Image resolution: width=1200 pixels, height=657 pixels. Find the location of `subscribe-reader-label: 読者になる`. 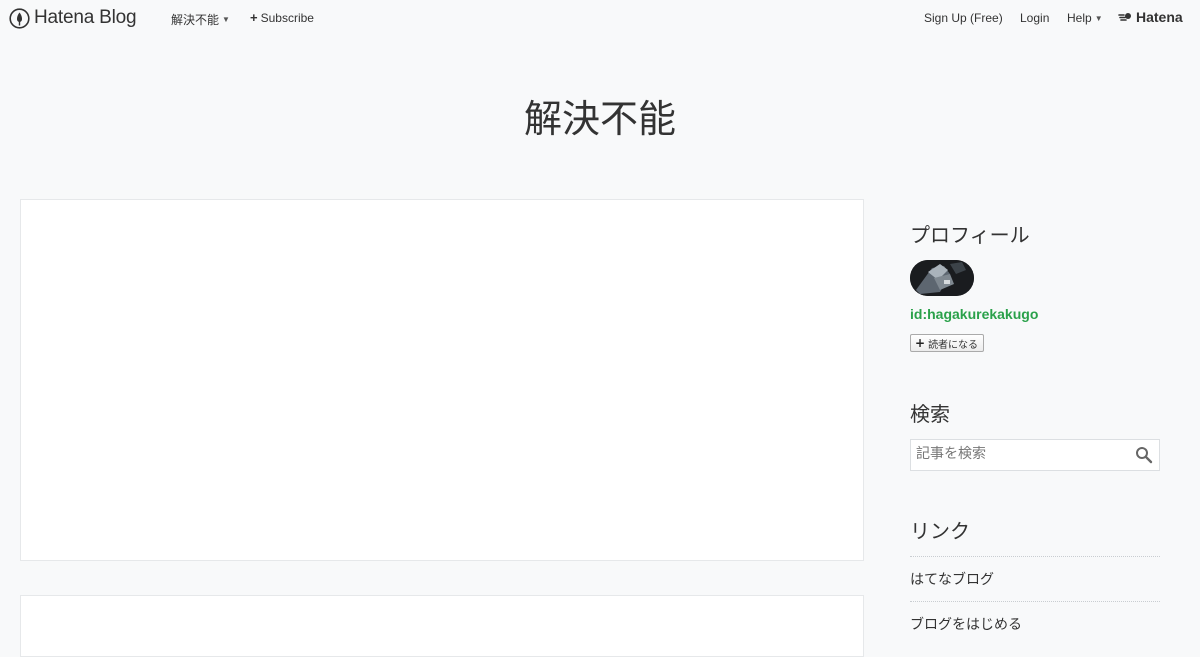

subscribe-reader-label: 読者になる is located at coordinates (953, 345).